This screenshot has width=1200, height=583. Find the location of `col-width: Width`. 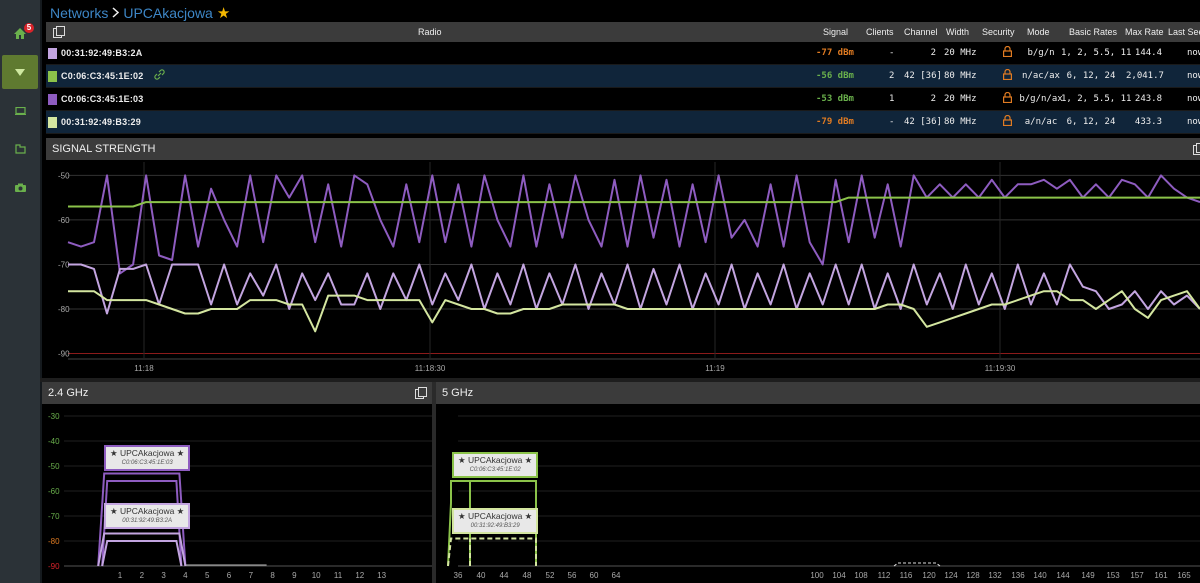

col-width: Width is located at coordinates (957, 32).